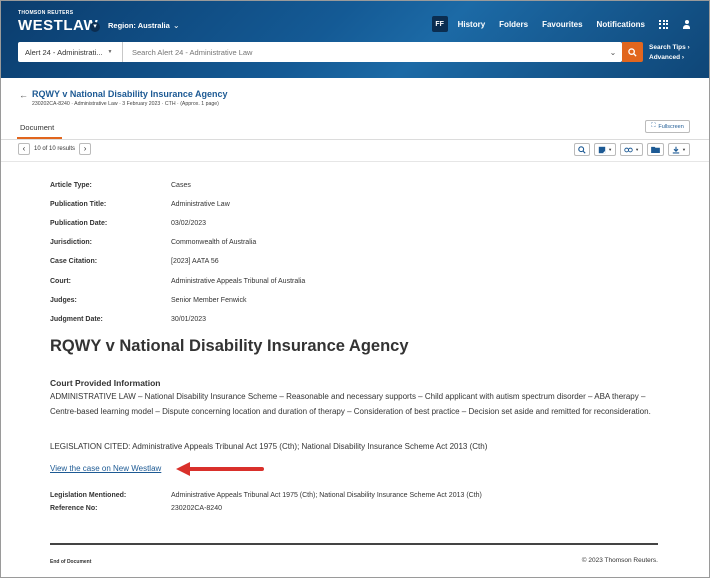 This screenshot has width=710, height=578. I want to click on user-initials-badge: FF, so click(439, 24).